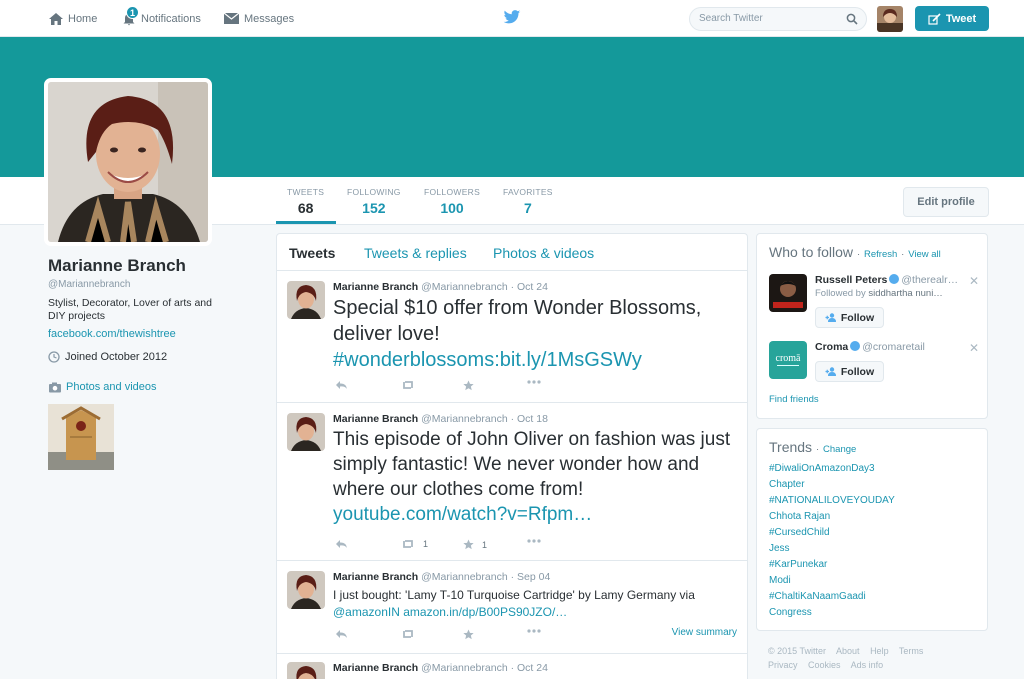 The height and width of the screenshot is (679, 1024). What do you see at coordinates (852, 19) in the screenshot?
I see `search-icon` at bounding box center [852, 19].